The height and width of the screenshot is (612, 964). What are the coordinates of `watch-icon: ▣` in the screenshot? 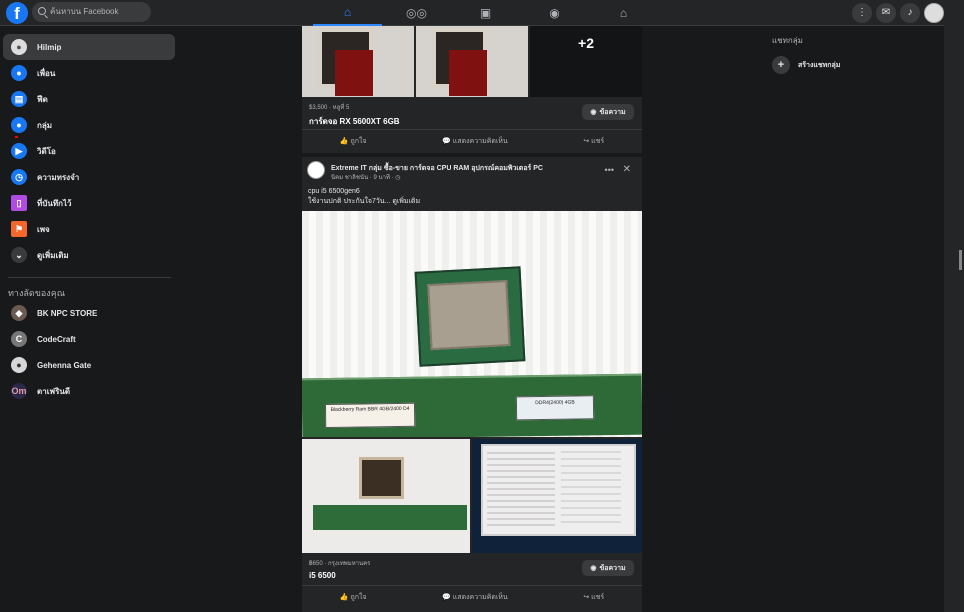 It's located at (485, 13).